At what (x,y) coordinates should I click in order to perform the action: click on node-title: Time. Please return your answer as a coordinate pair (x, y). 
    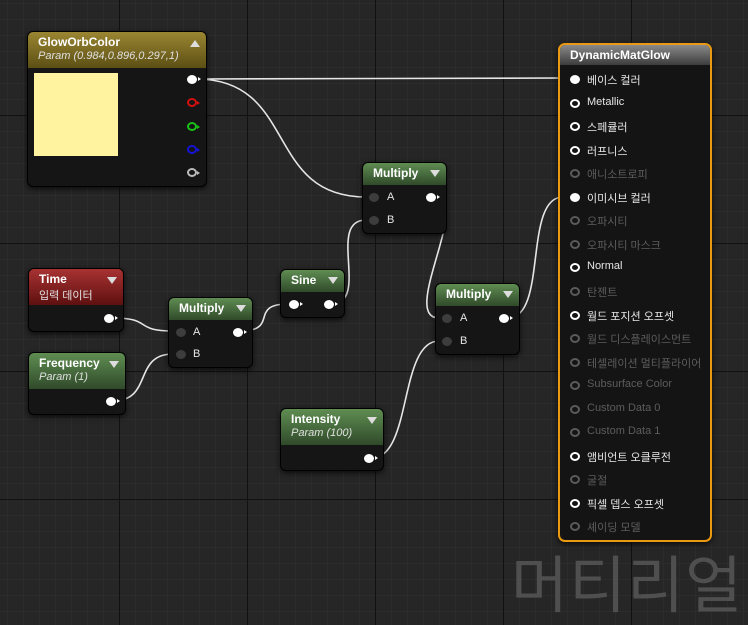
    Looking at the image, I should click on (53, 279).